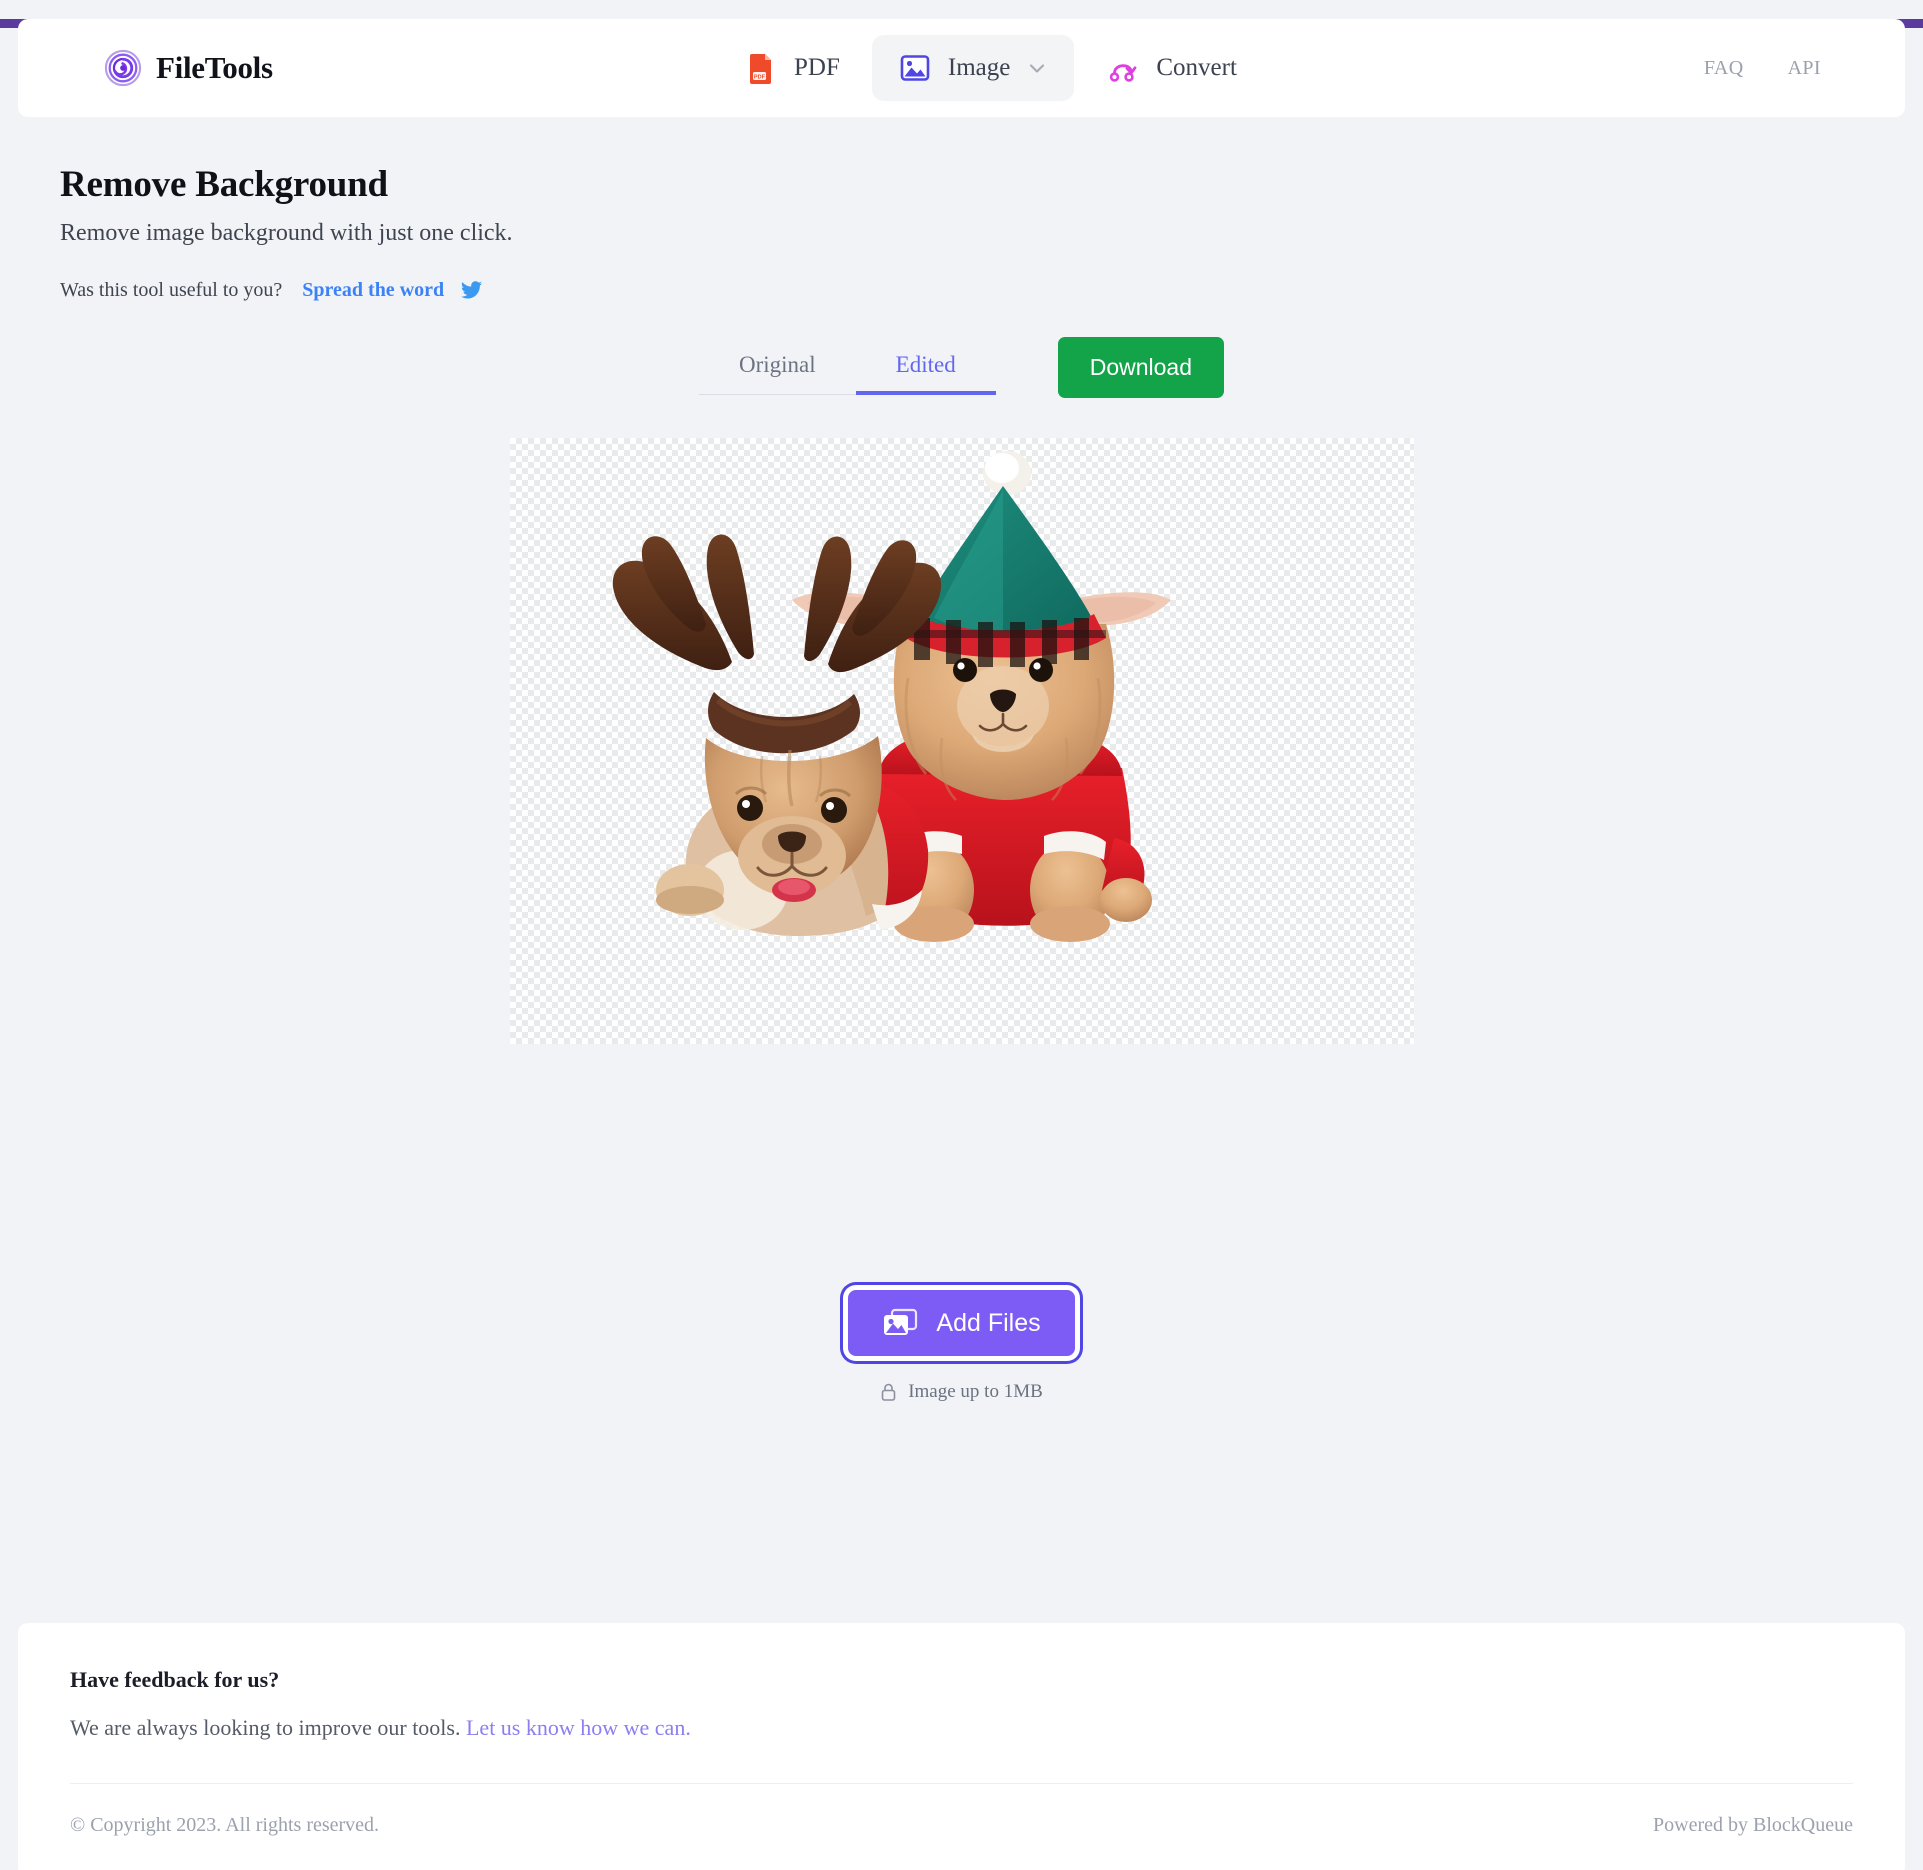  Describe the element at coordinates (925, 367) in the screenshot. I see `tab-edited: Edited` at that location.